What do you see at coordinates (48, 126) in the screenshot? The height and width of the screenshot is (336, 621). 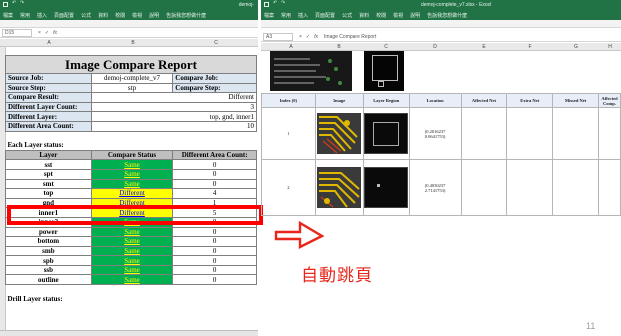 I see `diff-area-count-label: Different Area Count:` at bounding box center [48, 126].